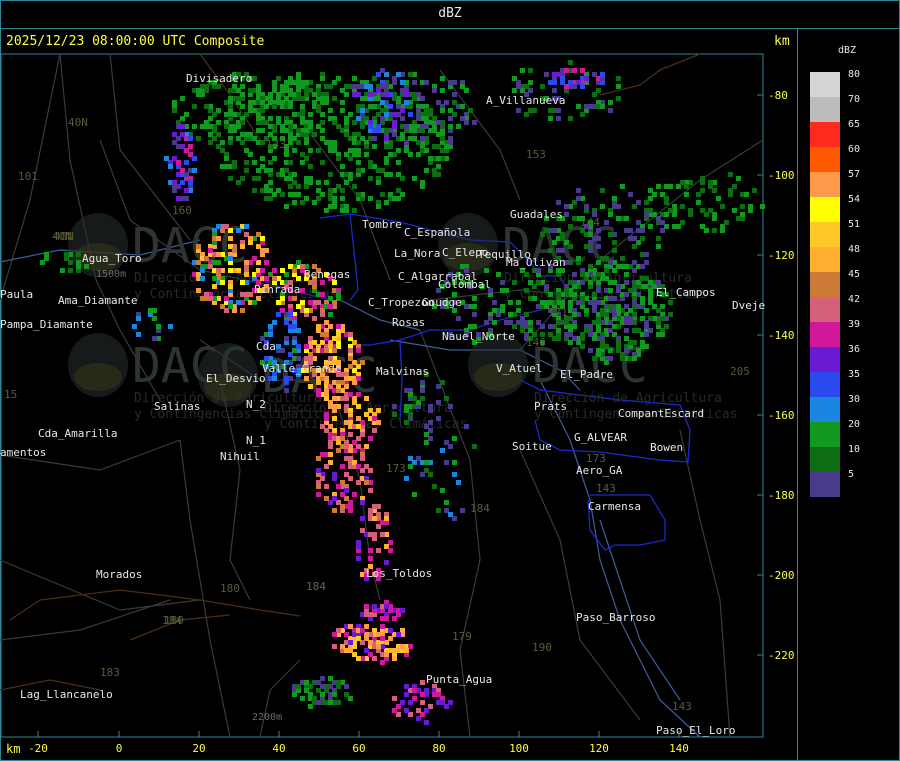 The height and width of the screenshot is (761, 900). What do you see at coordinates (402, 371) in the screenshot?
I see `place-label: Malvinas` at bounding box center [402, 371].